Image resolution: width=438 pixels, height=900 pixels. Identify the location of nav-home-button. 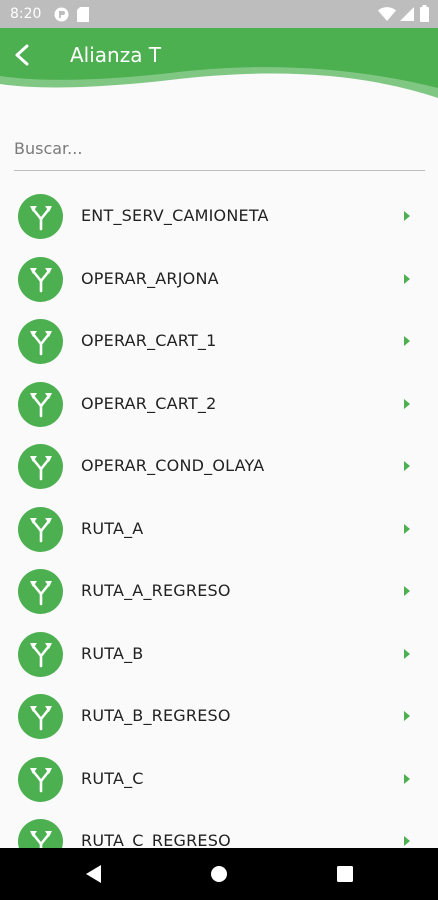
(219, 874).